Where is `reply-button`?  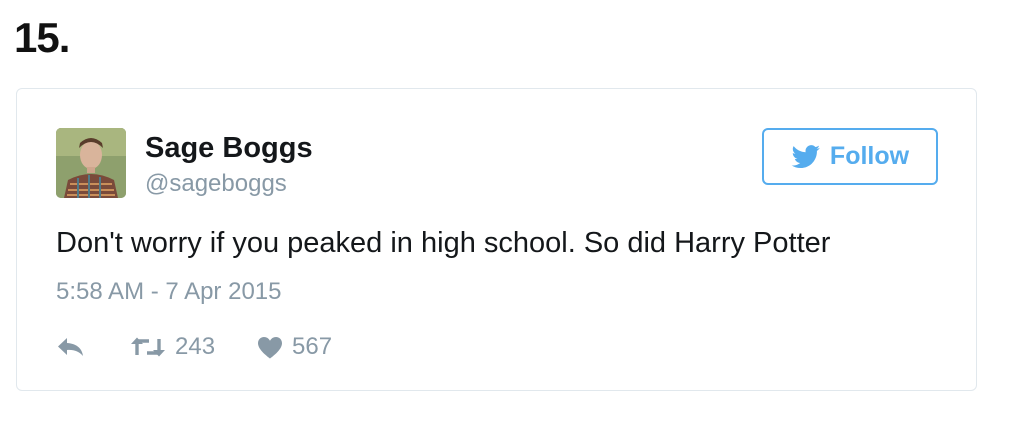 reply-button is located at coordinates (71, 347).